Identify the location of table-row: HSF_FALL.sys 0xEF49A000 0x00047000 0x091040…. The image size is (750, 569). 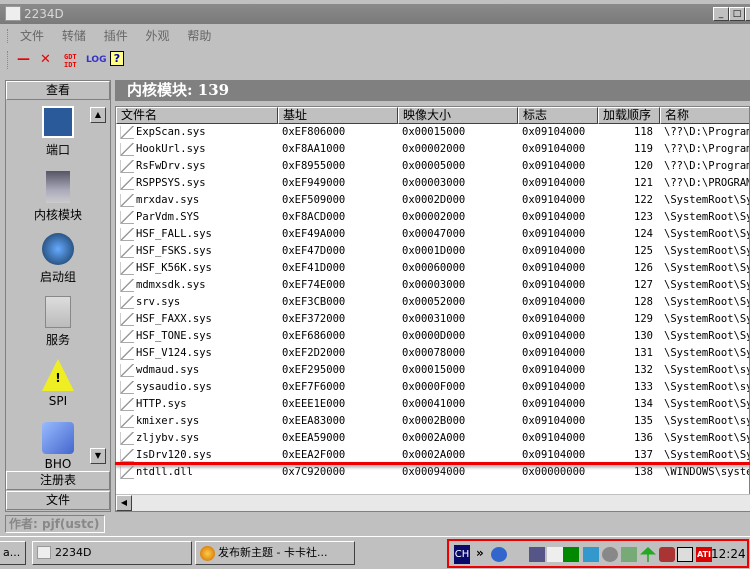
(433, 234).